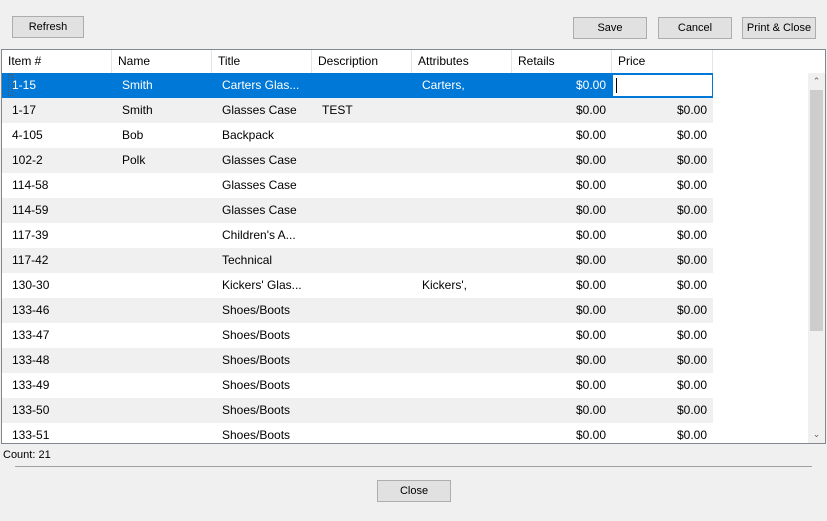 This screenshot has width=827, height=521. I want to click on table-row: 102-2 Polk Glasses Case $0.00 $0.00, so click(357, 160).